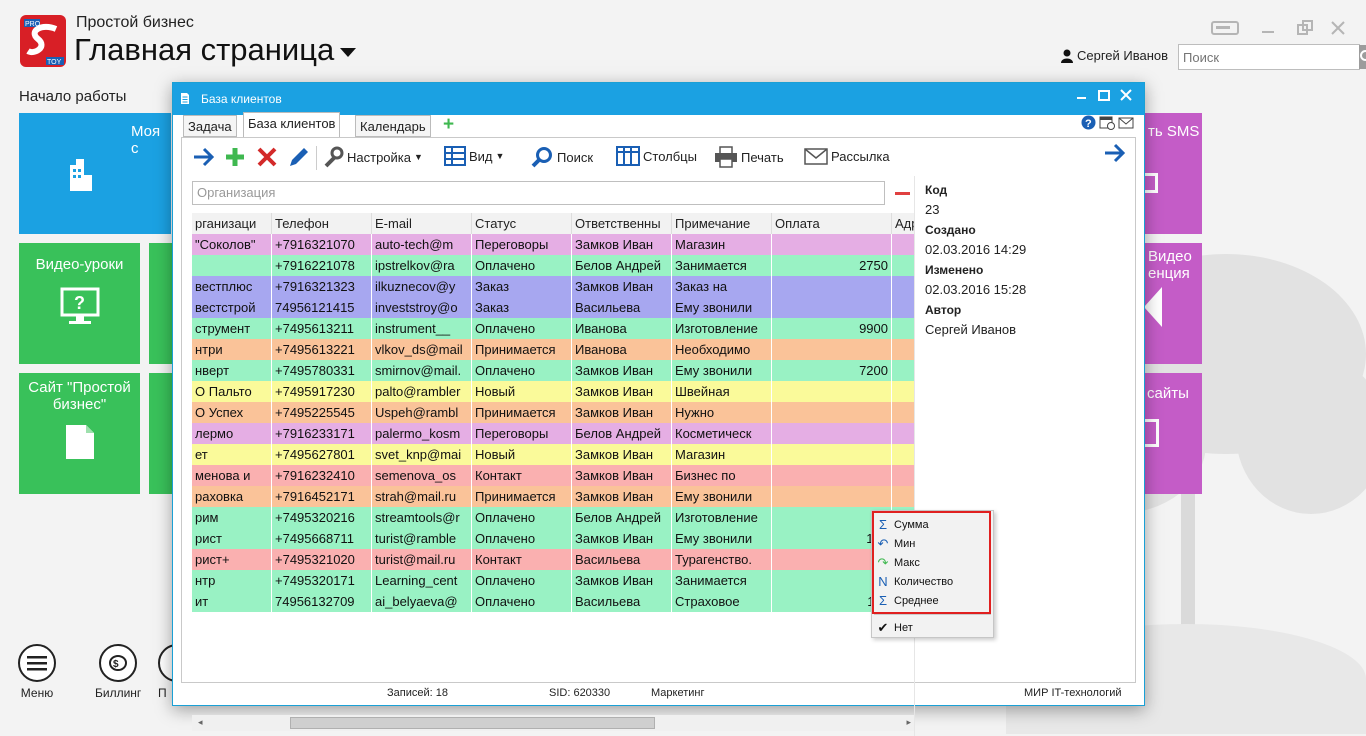 The width and height of the screenshot is (1366, 736). I want to click on table-cell: менова и, so click(232, 475).